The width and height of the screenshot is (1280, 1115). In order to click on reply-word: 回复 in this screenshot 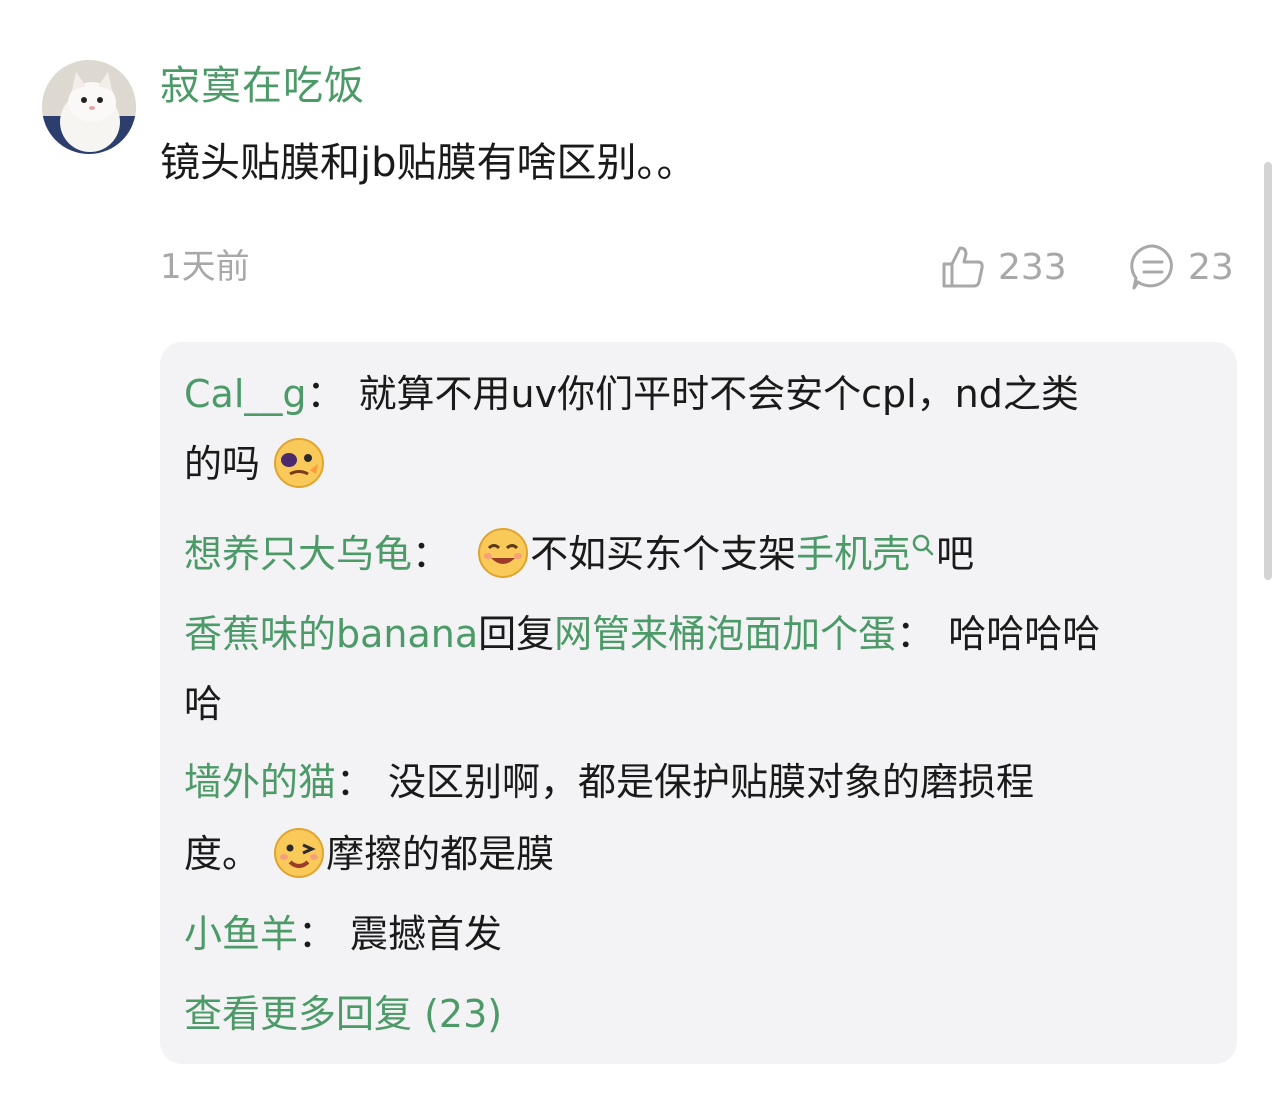, I will do `click(516, 634)`.